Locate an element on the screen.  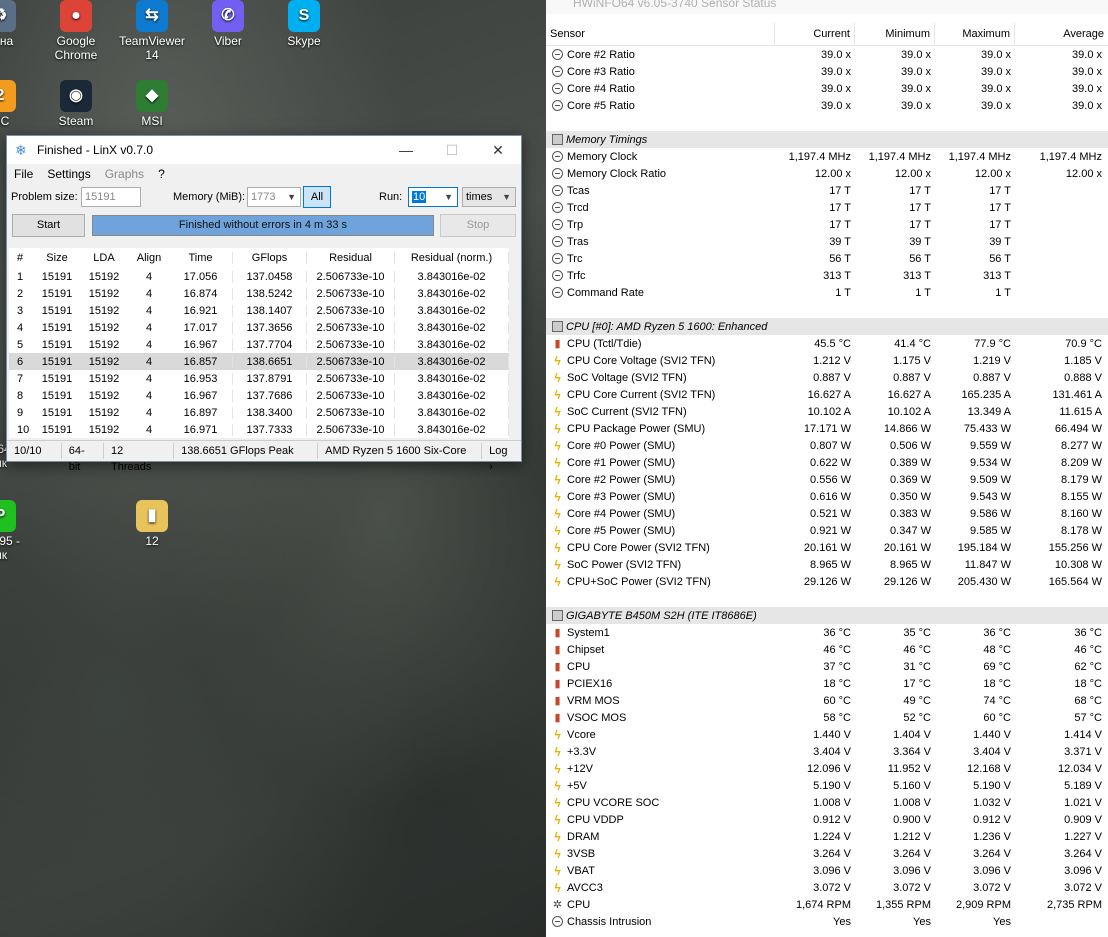
sensor-row: Trfc 313 T 313 T 313 T is located at coordinates (827, 275).